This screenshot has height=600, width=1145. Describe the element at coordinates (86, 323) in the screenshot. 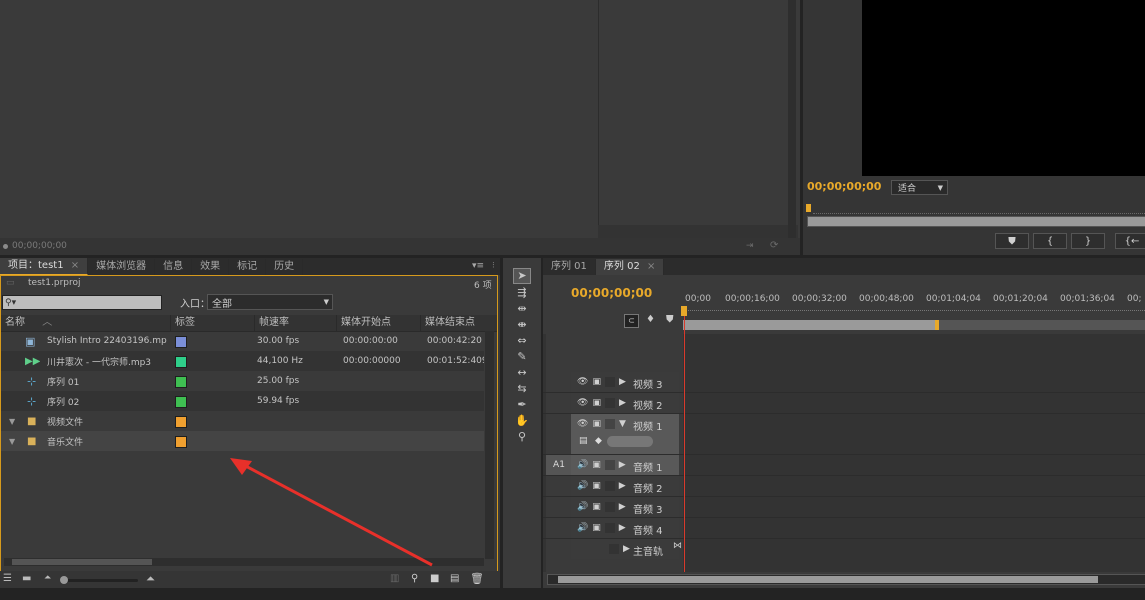

I see `column-header-name: 名称 ︿` at that location.